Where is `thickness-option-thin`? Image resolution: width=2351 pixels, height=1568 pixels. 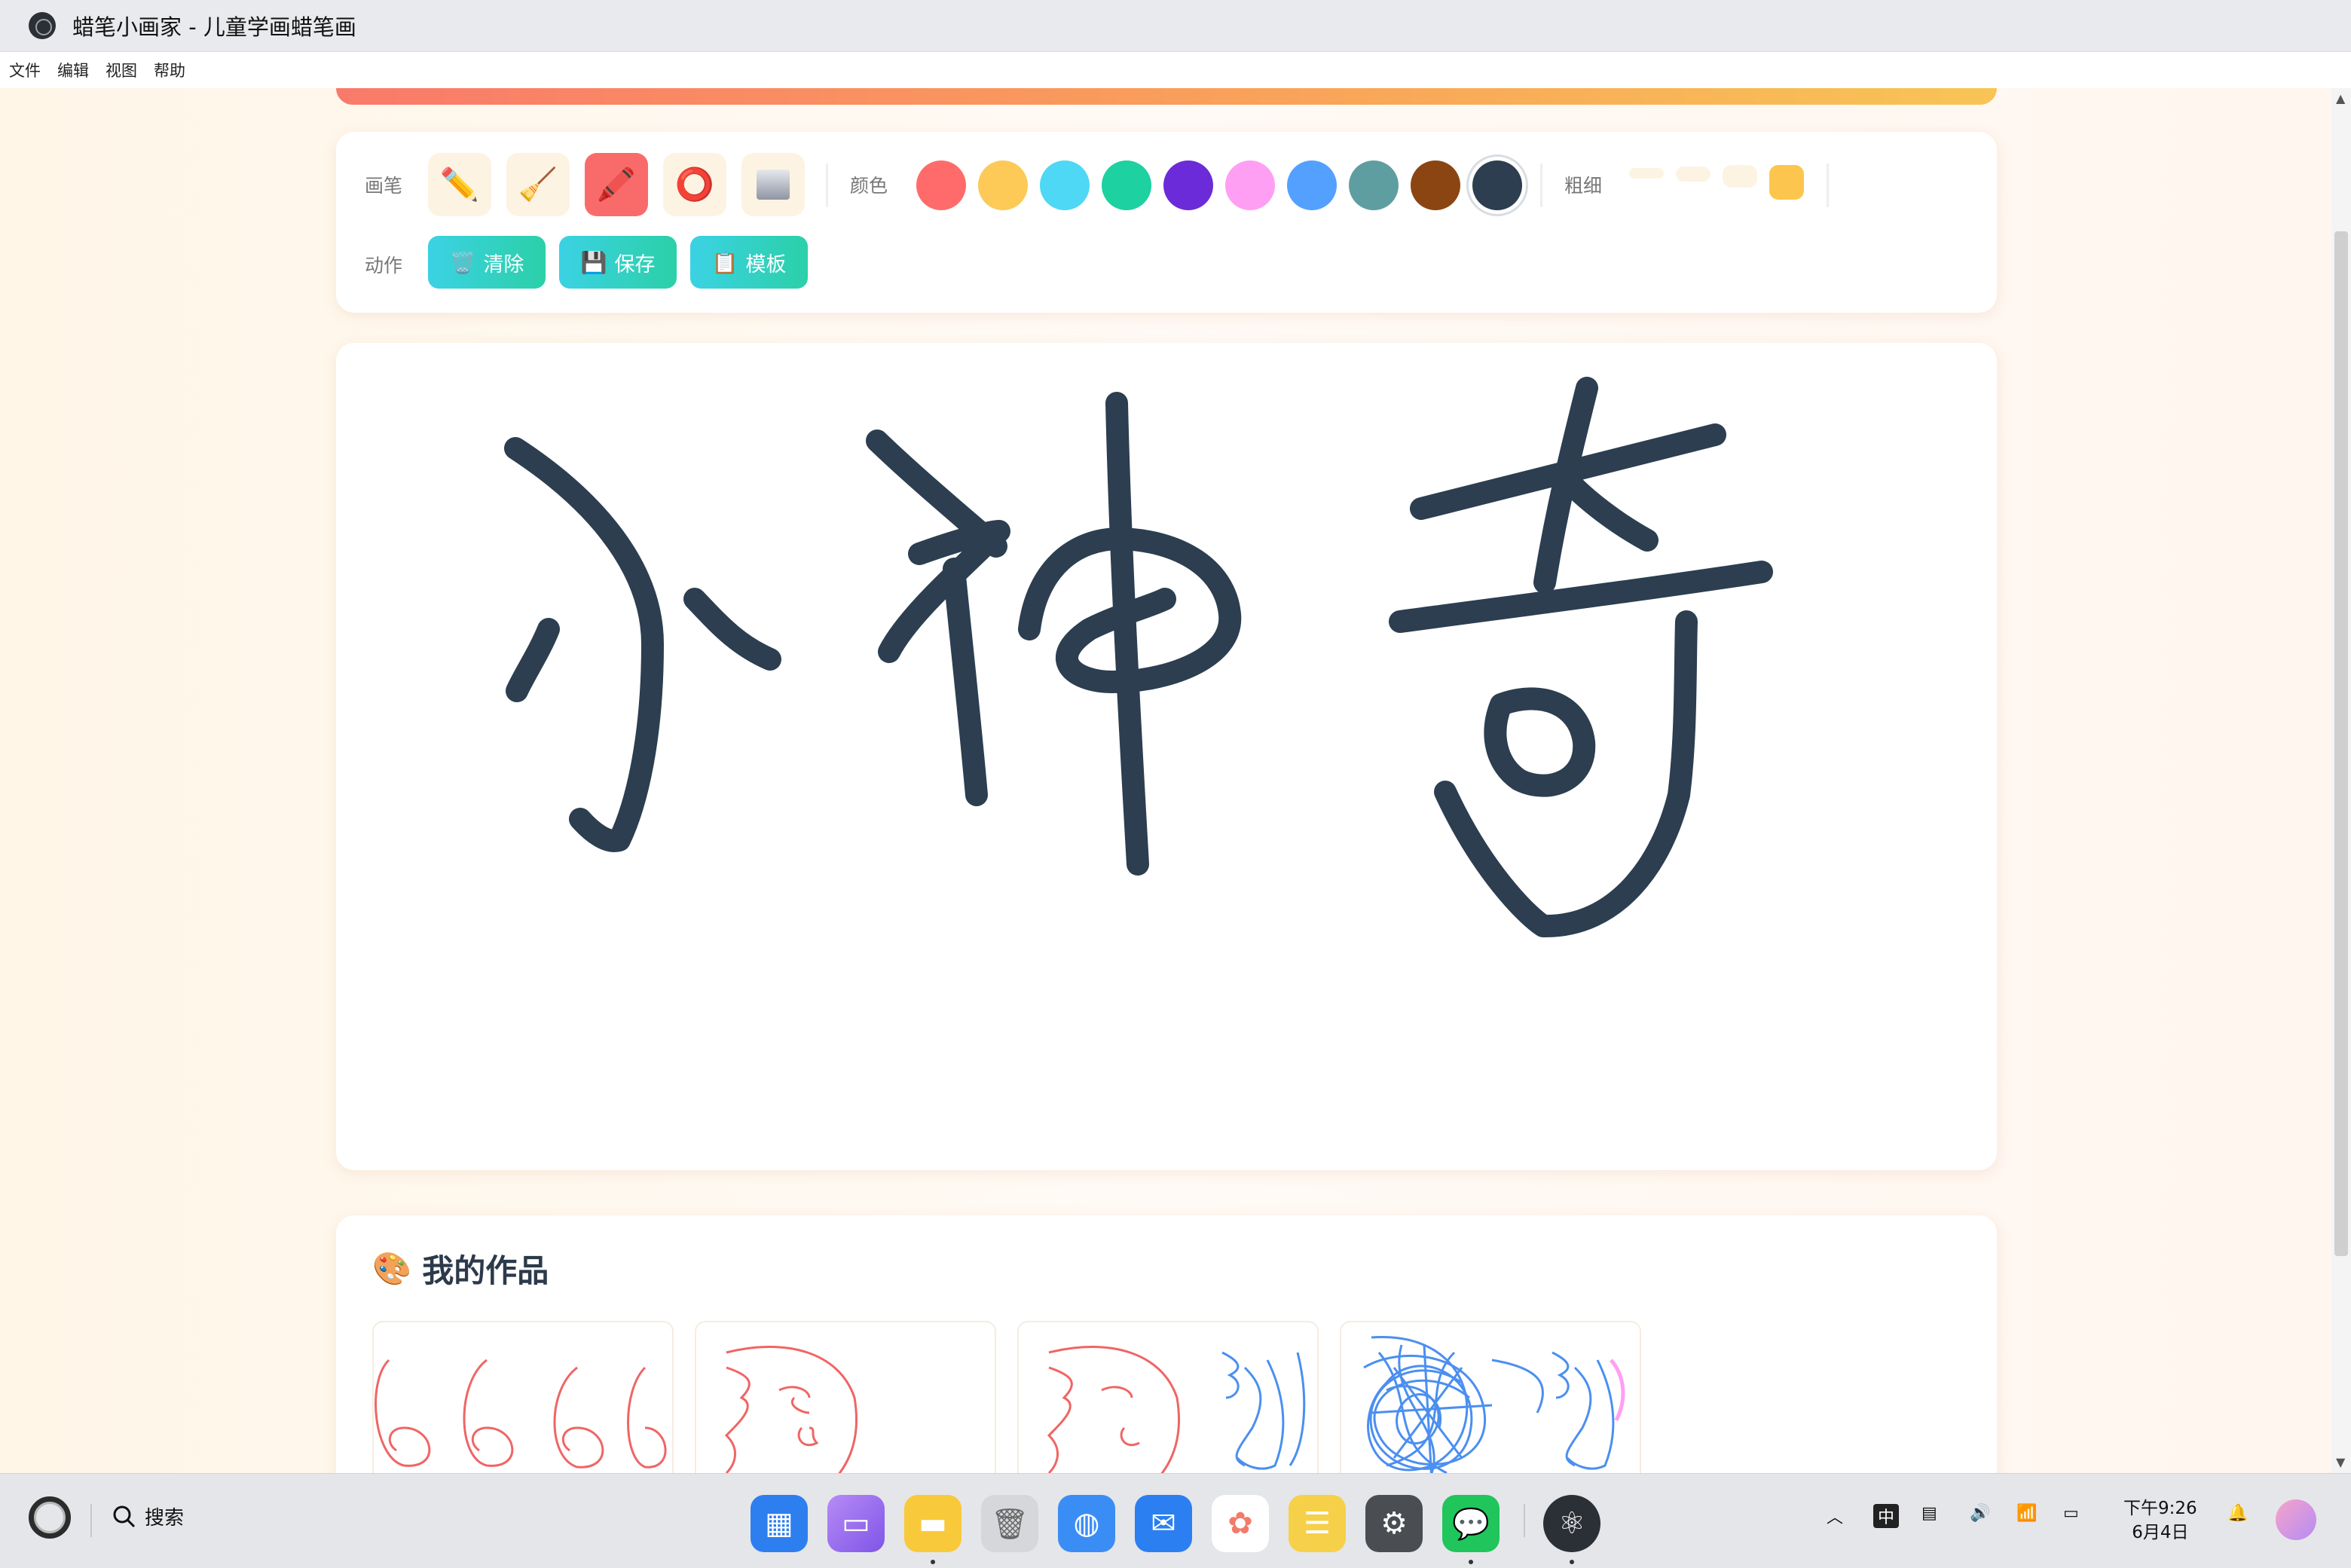 thickness-option-thin is located at coordinates (1646, 173).